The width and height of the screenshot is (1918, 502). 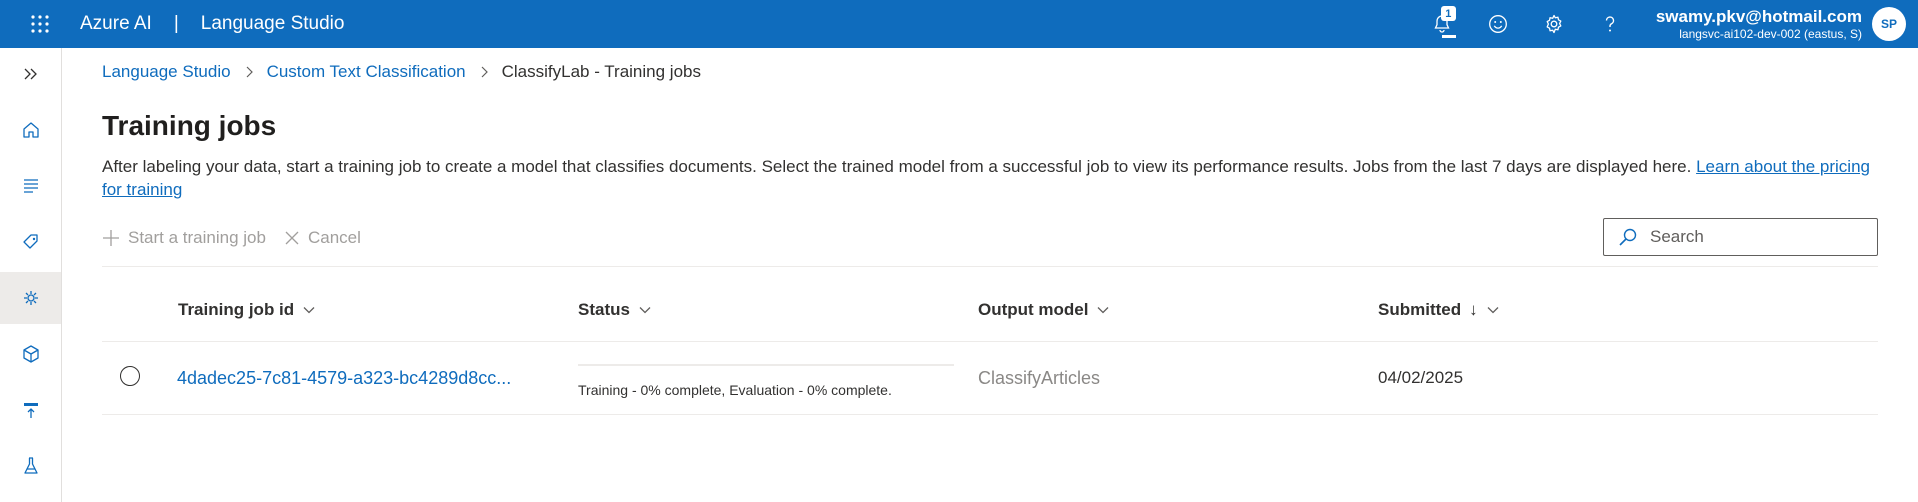 I want to click on feedback-button, so click(x=1498, y=24).